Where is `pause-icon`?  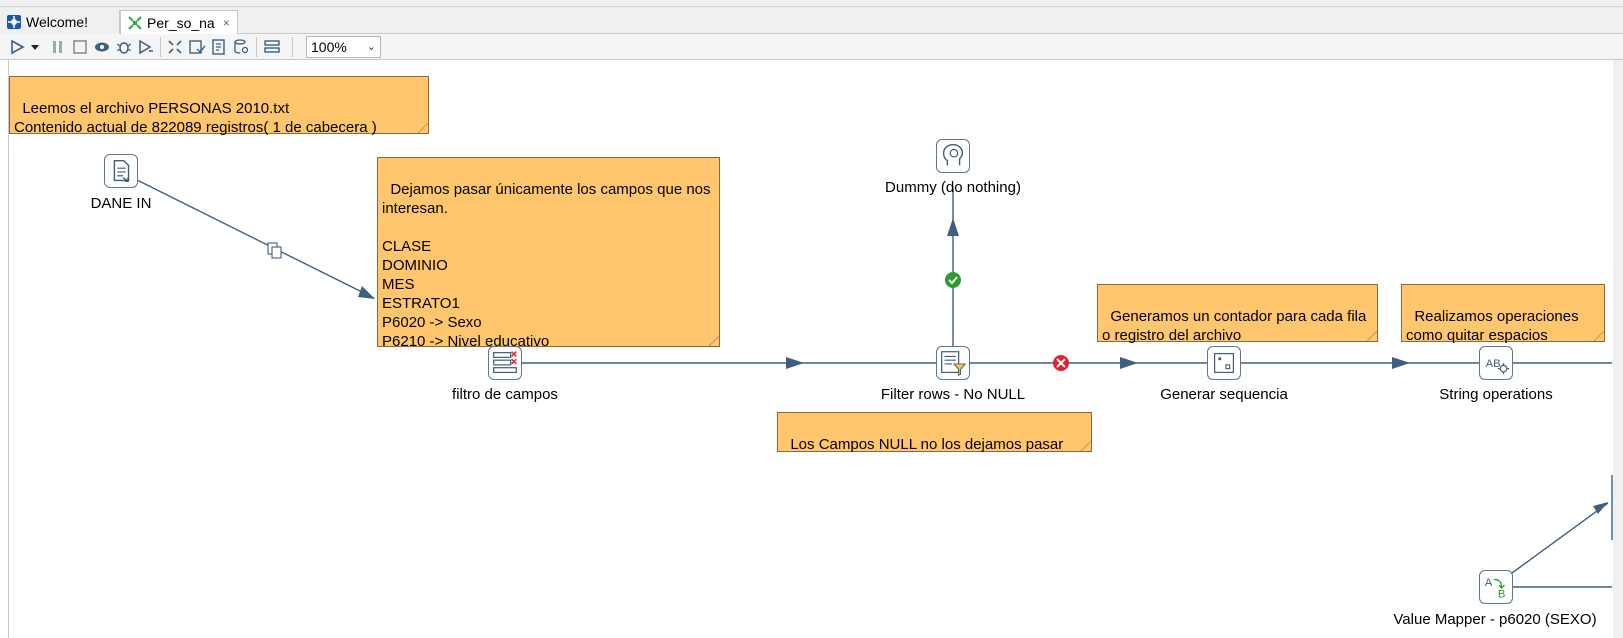 pause-icon is located at coordinates (58, 47).